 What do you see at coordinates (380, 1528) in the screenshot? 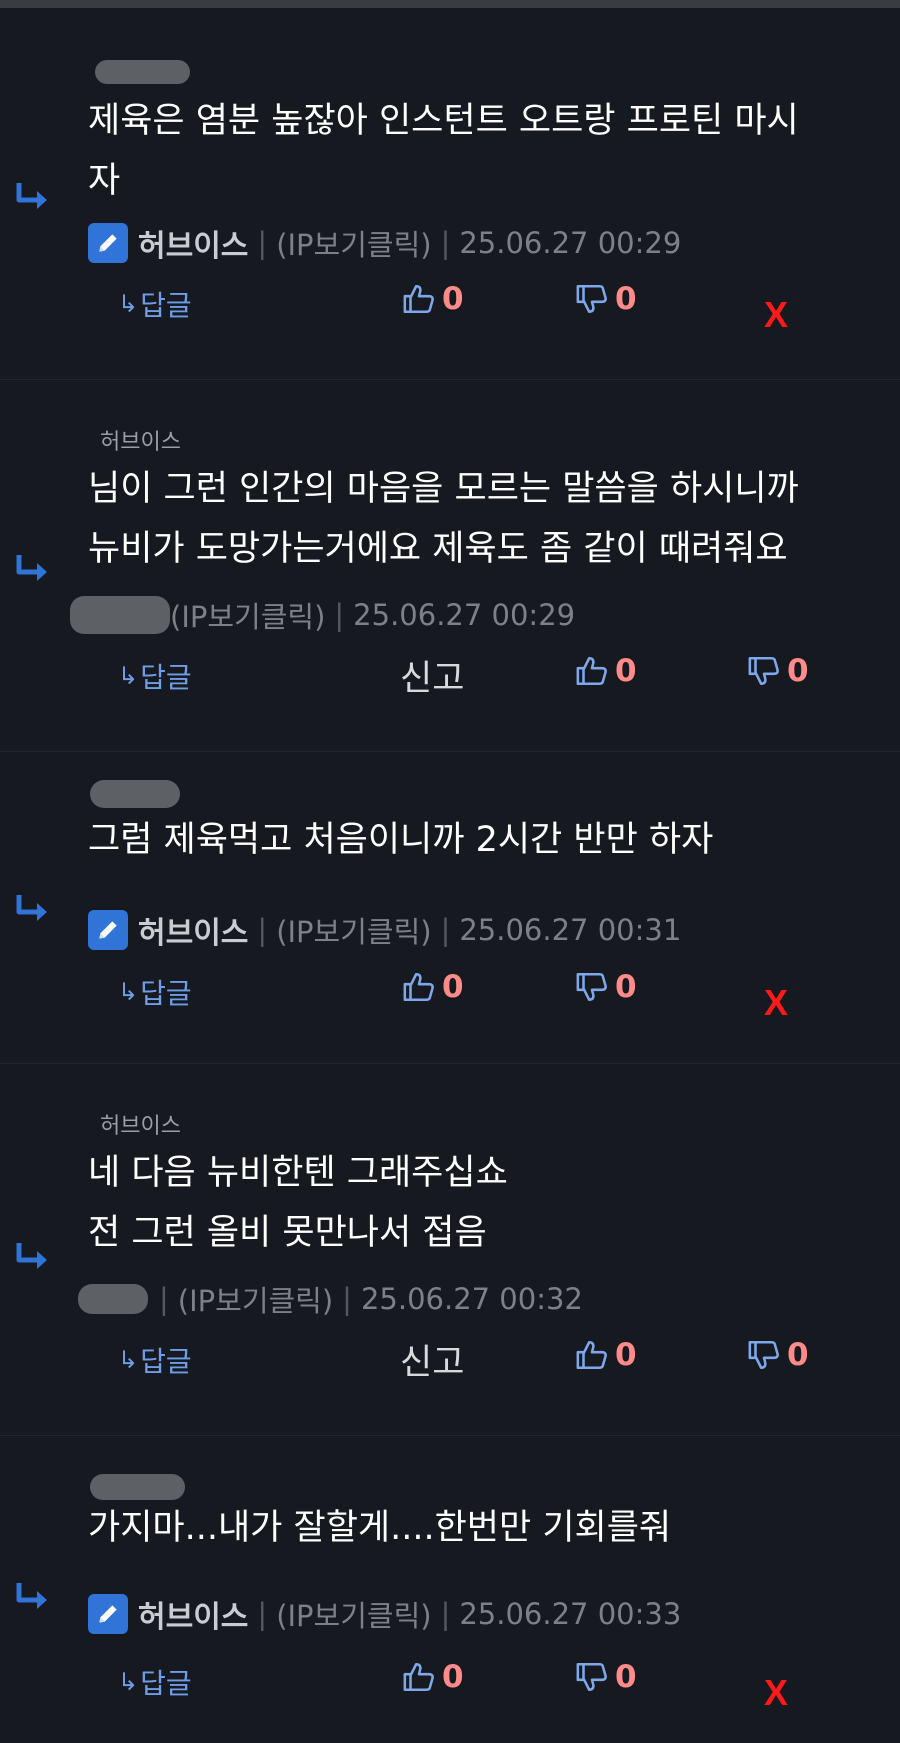
I see `comment-text: 가지마...내가 잘할게....한번만 기회를줘` at bounding box center [380, 1528].